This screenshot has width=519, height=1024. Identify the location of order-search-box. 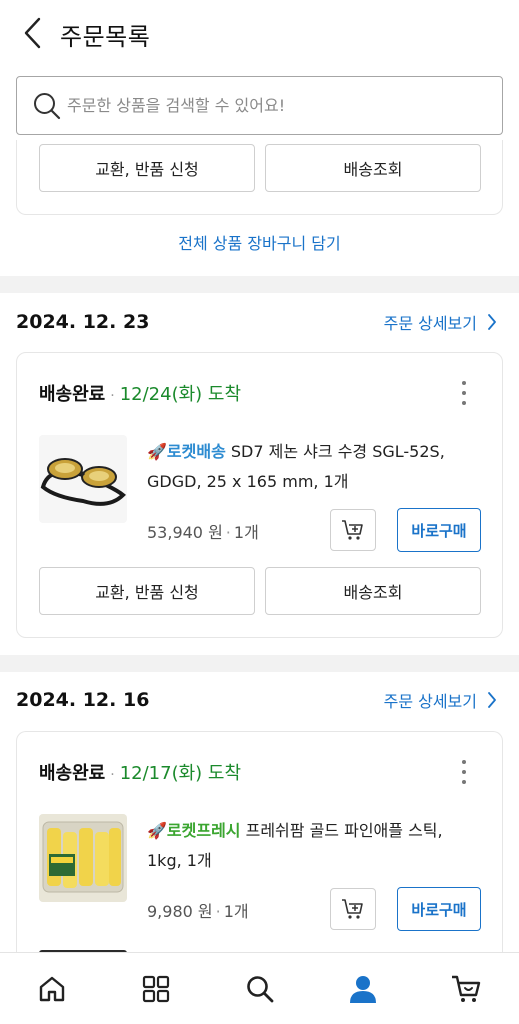
(259, 105).